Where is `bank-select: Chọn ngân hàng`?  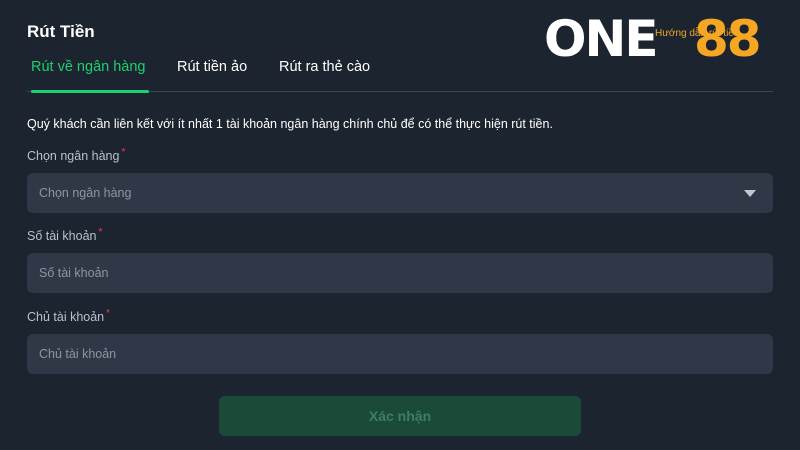
bank-select: Chọn ngân hàng is located at coordinates (400, 193).